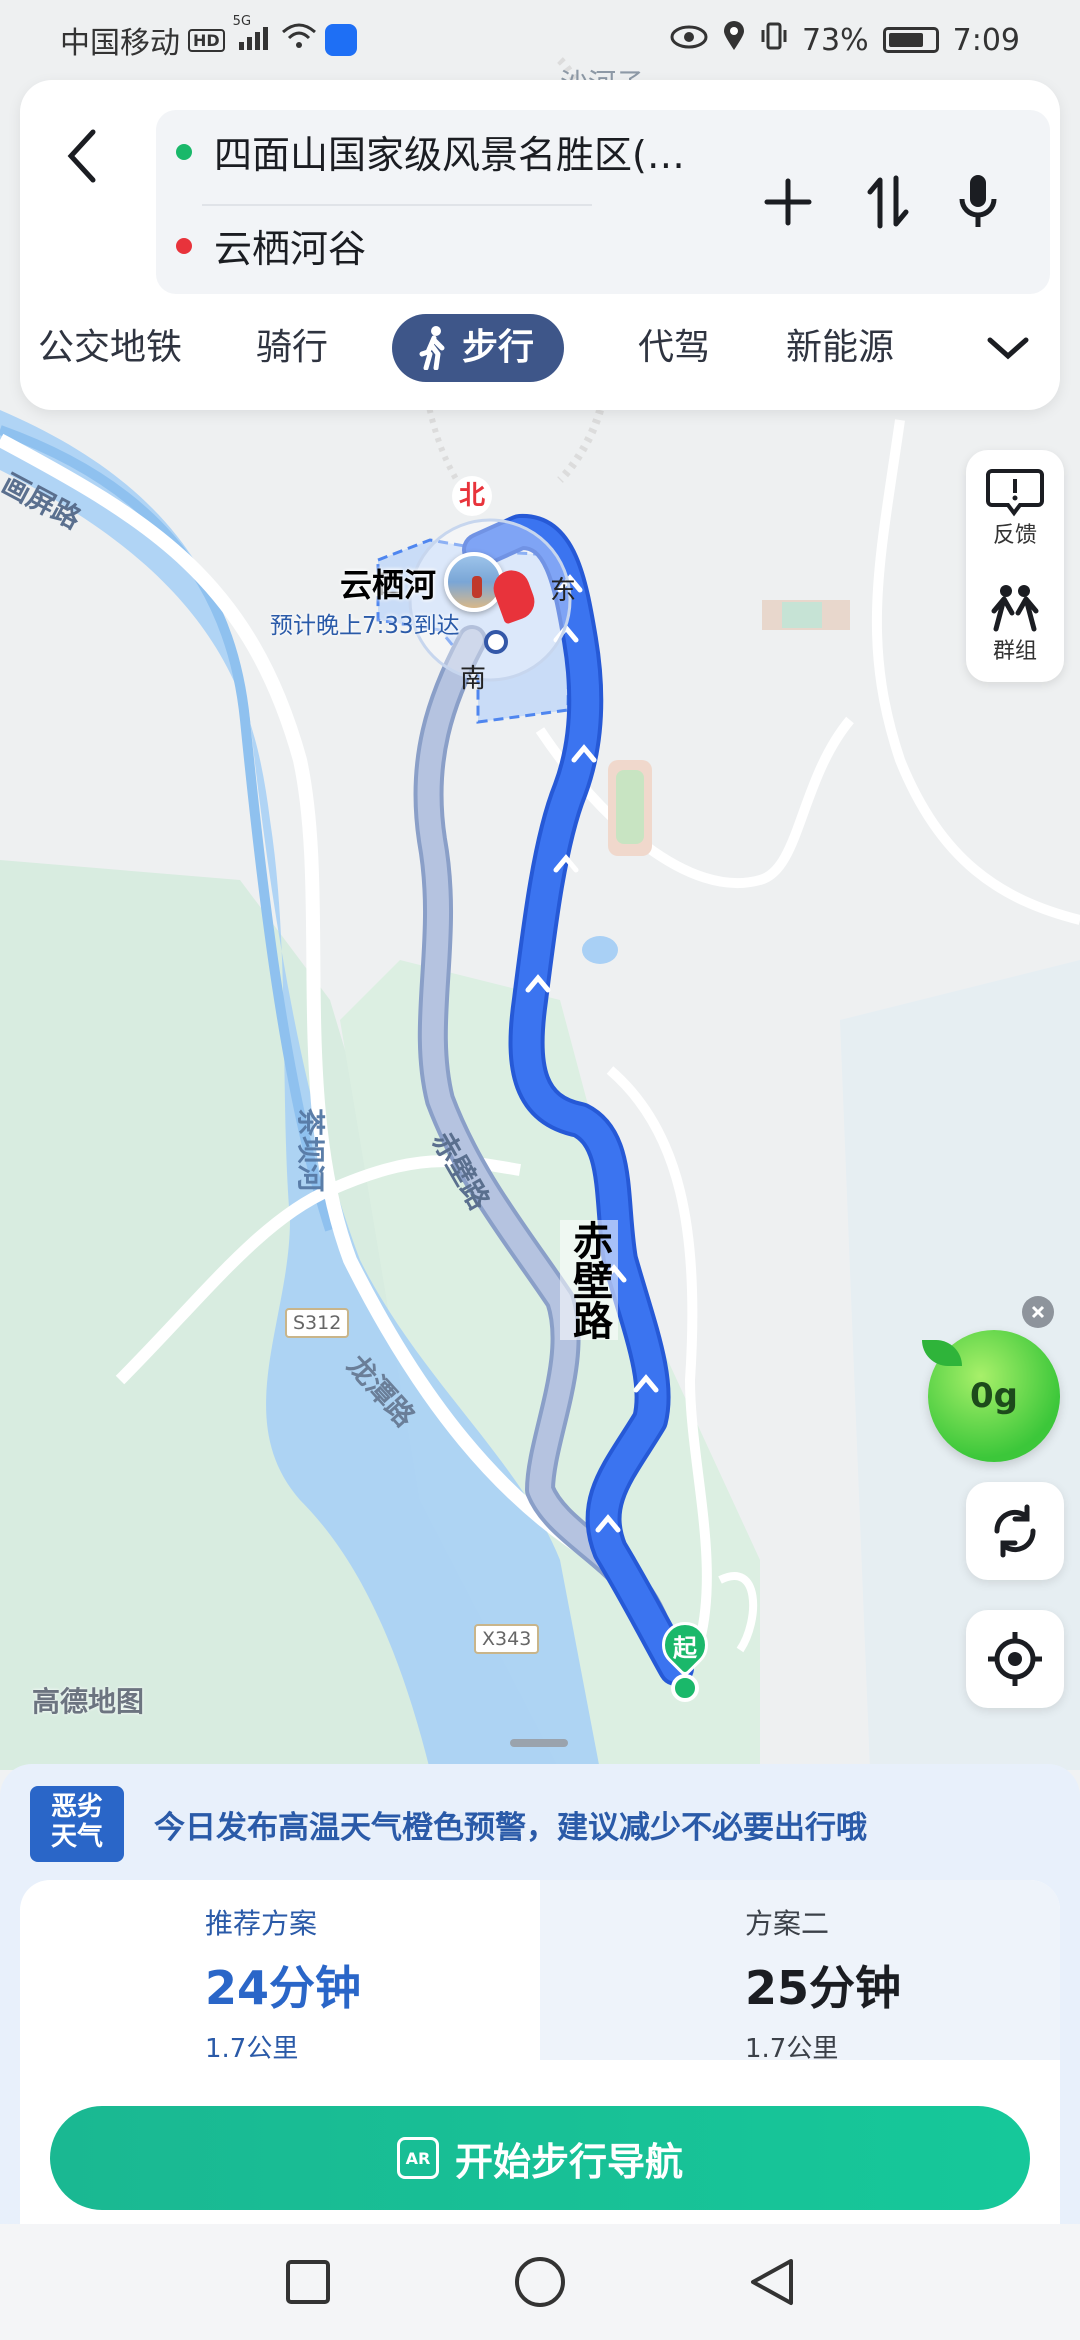 The image size is (1080, 2340). Describe the element at coordinates (317, 1323) in the screenshot. I see `road-shield-s312: S312` at that location.